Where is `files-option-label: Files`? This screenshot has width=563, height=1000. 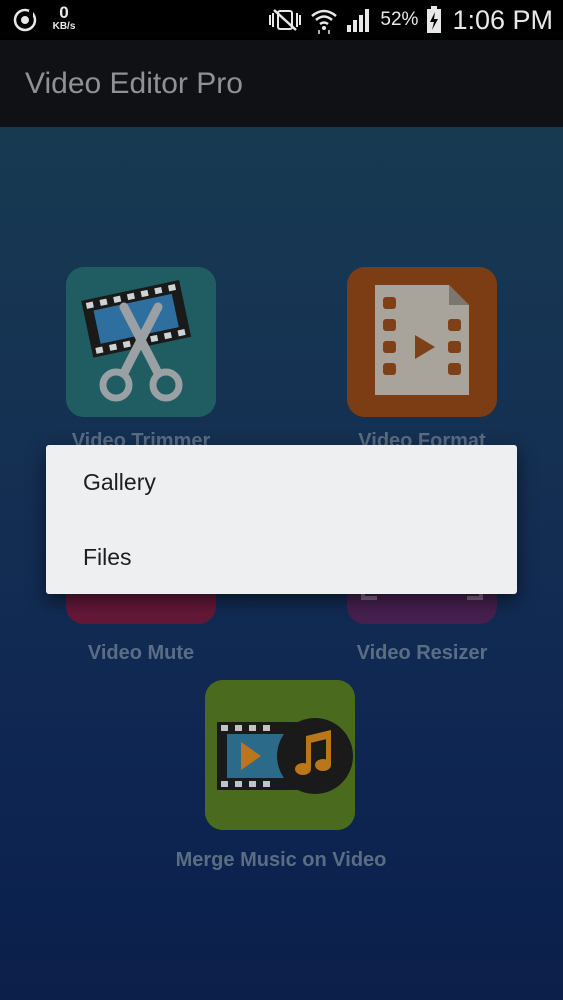
files-option-label: Files is located at coordinates (107, 557).